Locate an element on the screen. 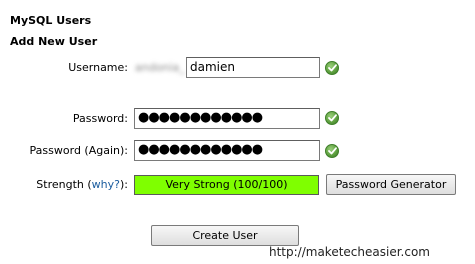  password-valid-icon is located at coordinates (332, 118).